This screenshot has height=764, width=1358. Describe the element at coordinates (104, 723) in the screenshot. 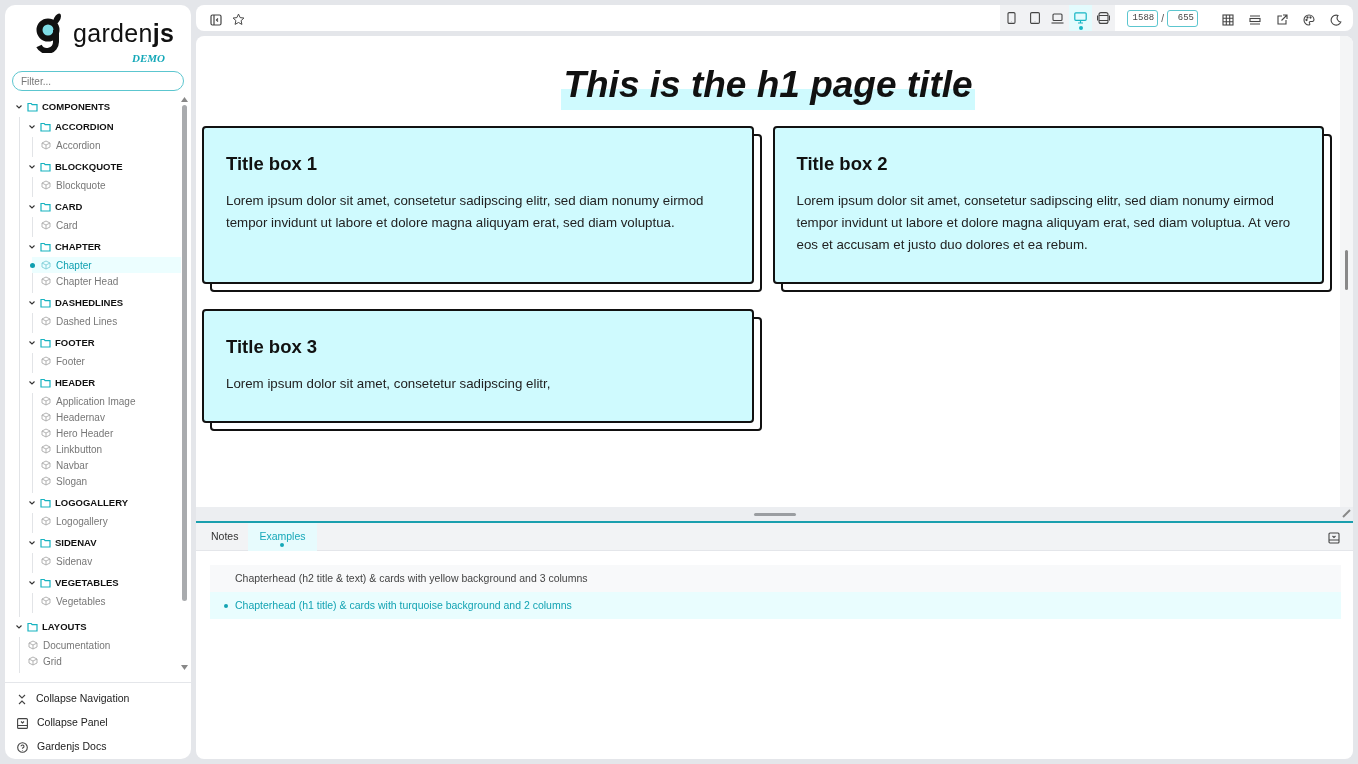

I see `sidebar-link: Collapse Panel` at that location.